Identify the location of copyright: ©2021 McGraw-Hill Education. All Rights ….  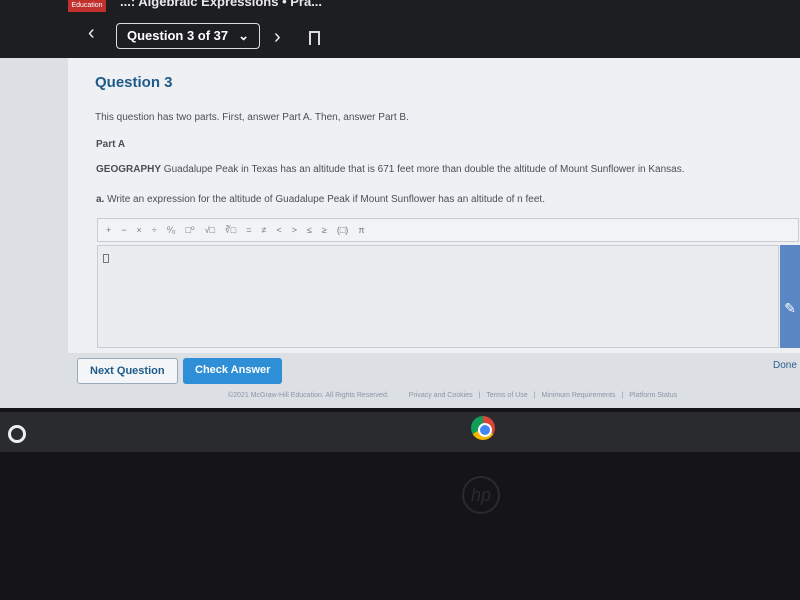
(308, 395).